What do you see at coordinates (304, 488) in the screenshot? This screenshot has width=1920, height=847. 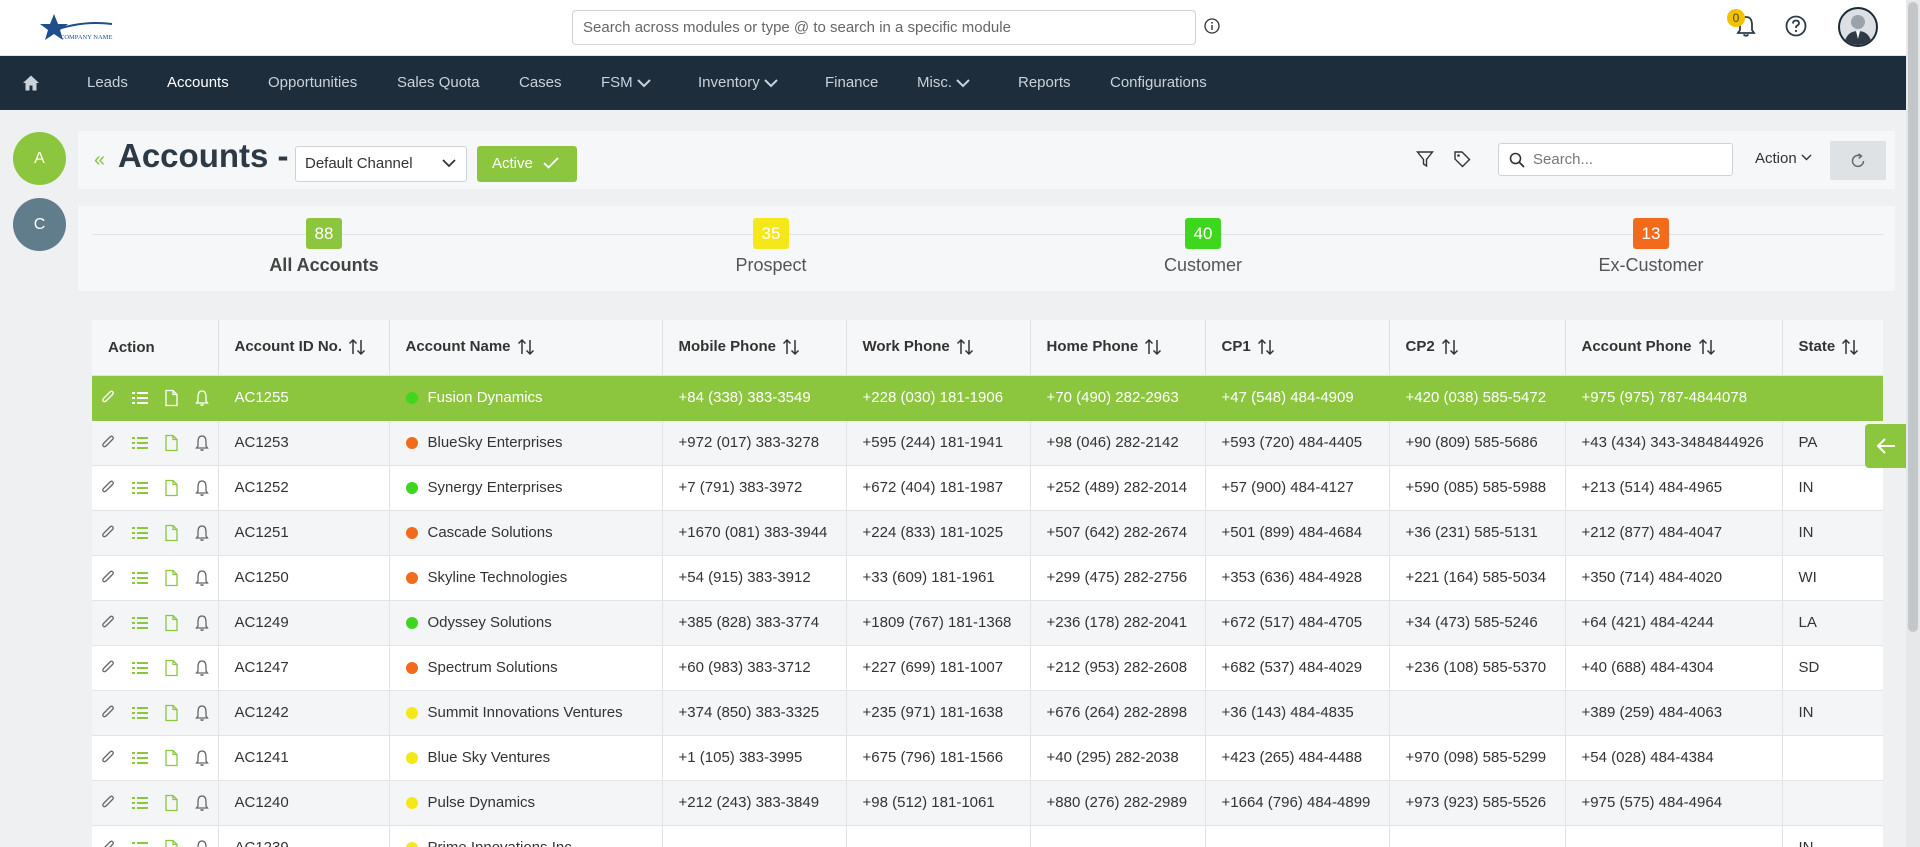 I see `cell-id: AC1252` at bounding box center [304, 488].